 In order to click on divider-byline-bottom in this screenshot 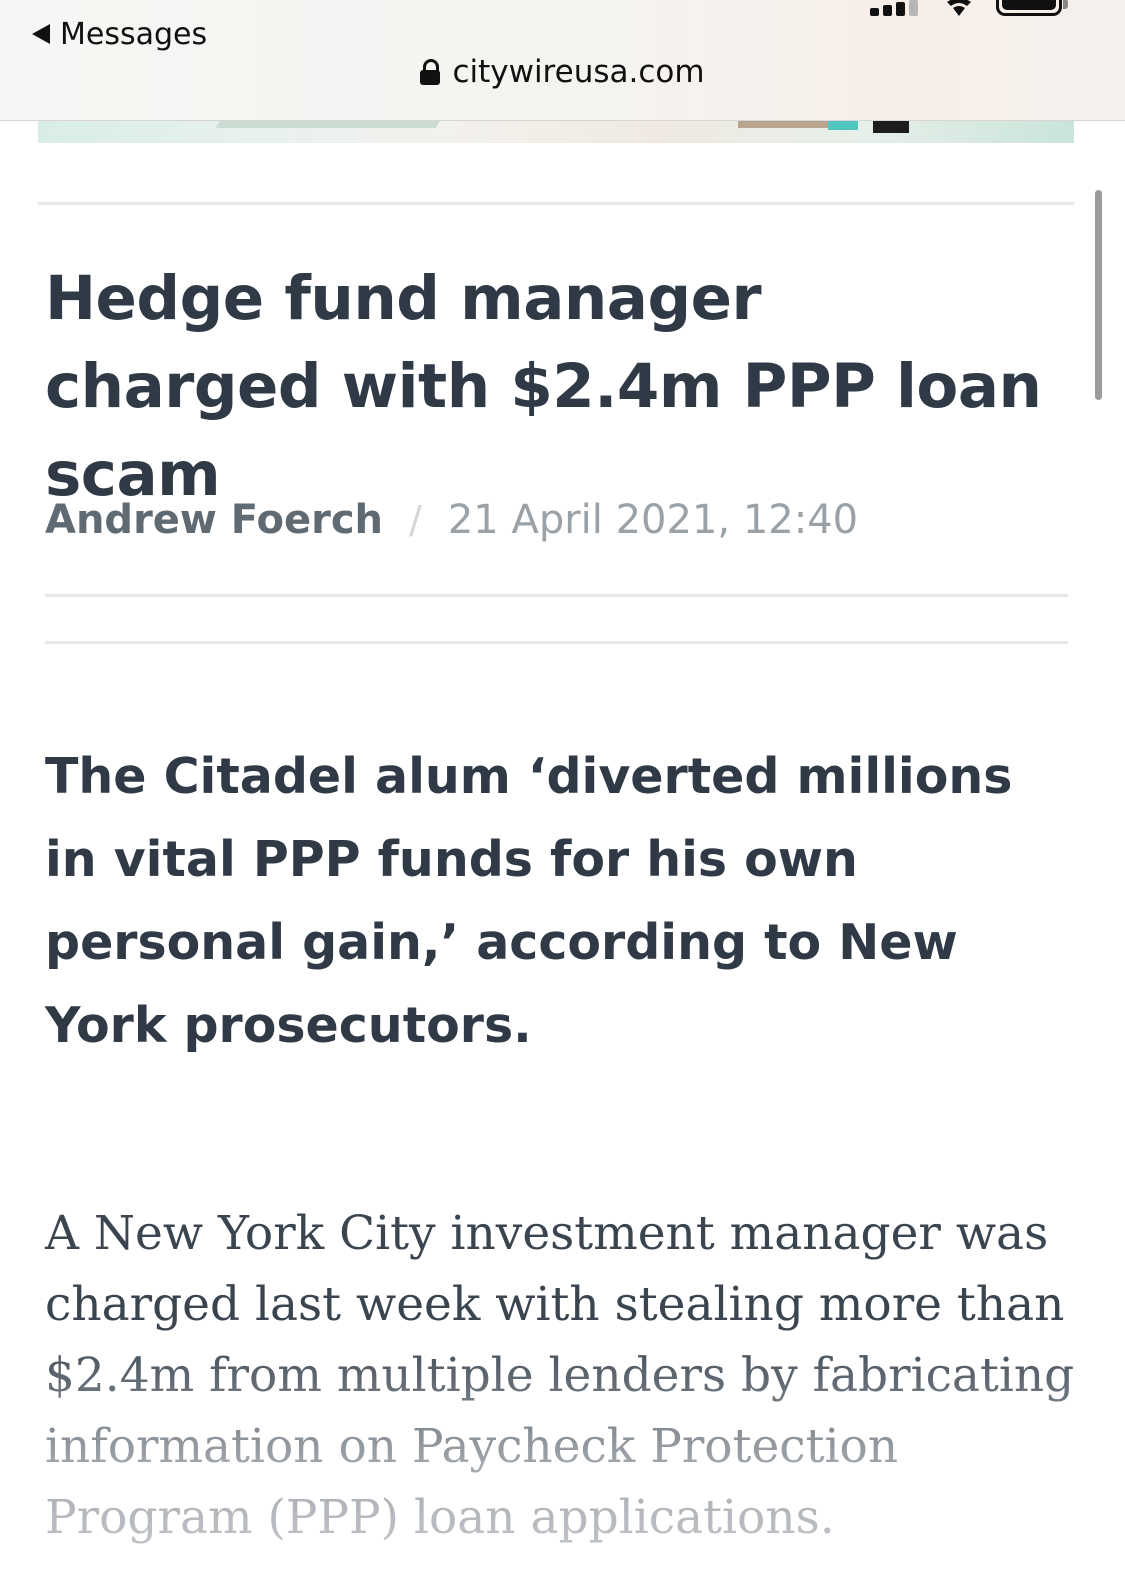, I will do `click(556, 595)`.